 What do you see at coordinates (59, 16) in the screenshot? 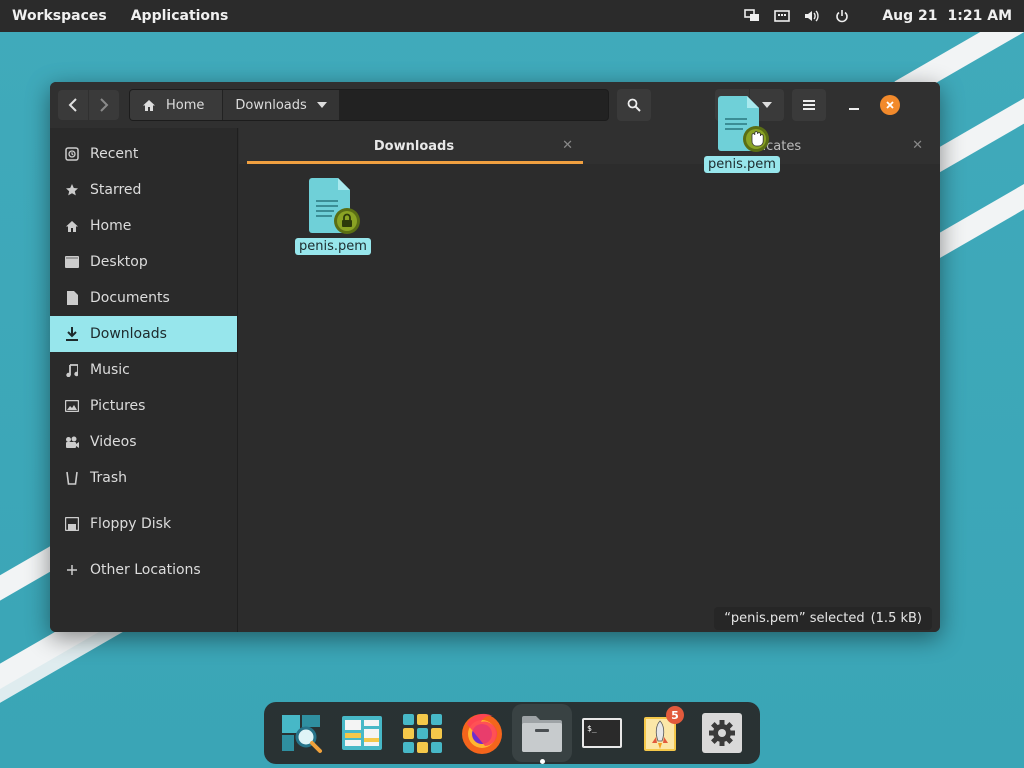
I see `workspaces-button: Workspaces` at bounding box center [59, 16].